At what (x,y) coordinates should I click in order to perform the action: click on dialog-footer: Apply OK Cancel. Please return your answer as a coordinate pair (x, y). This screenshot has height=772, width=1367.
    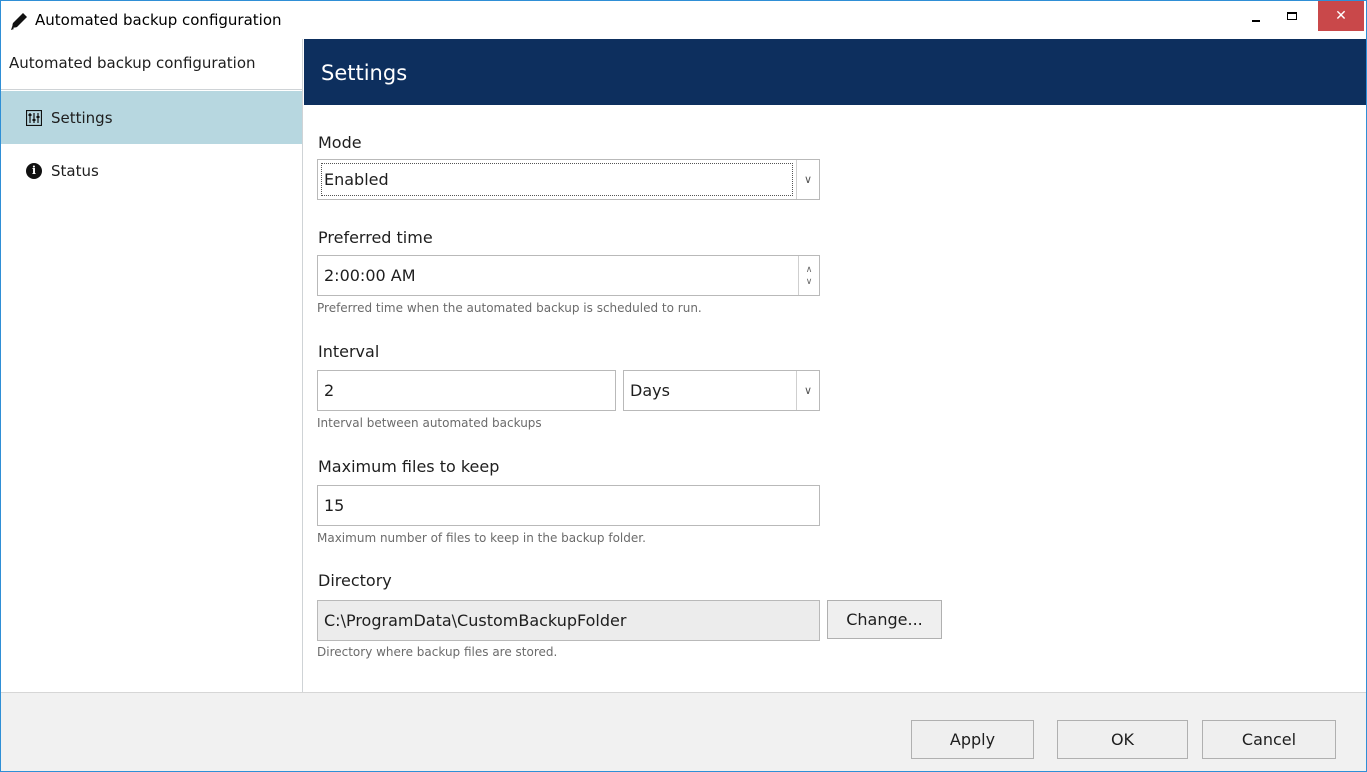
    Looking at the image, I should click on (683, 731).